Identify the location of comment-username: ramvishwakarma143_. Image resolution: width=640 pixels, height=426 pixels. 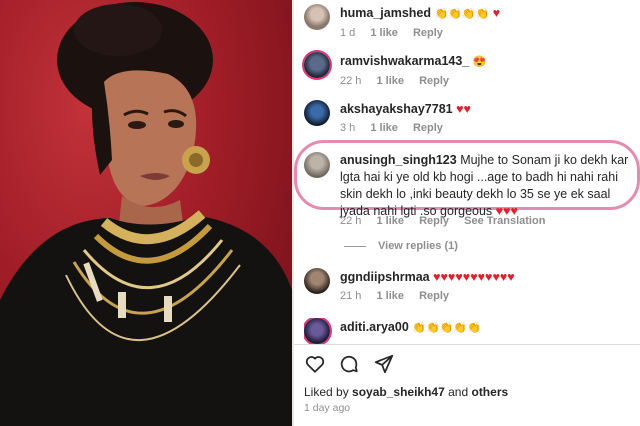
(404, 61).